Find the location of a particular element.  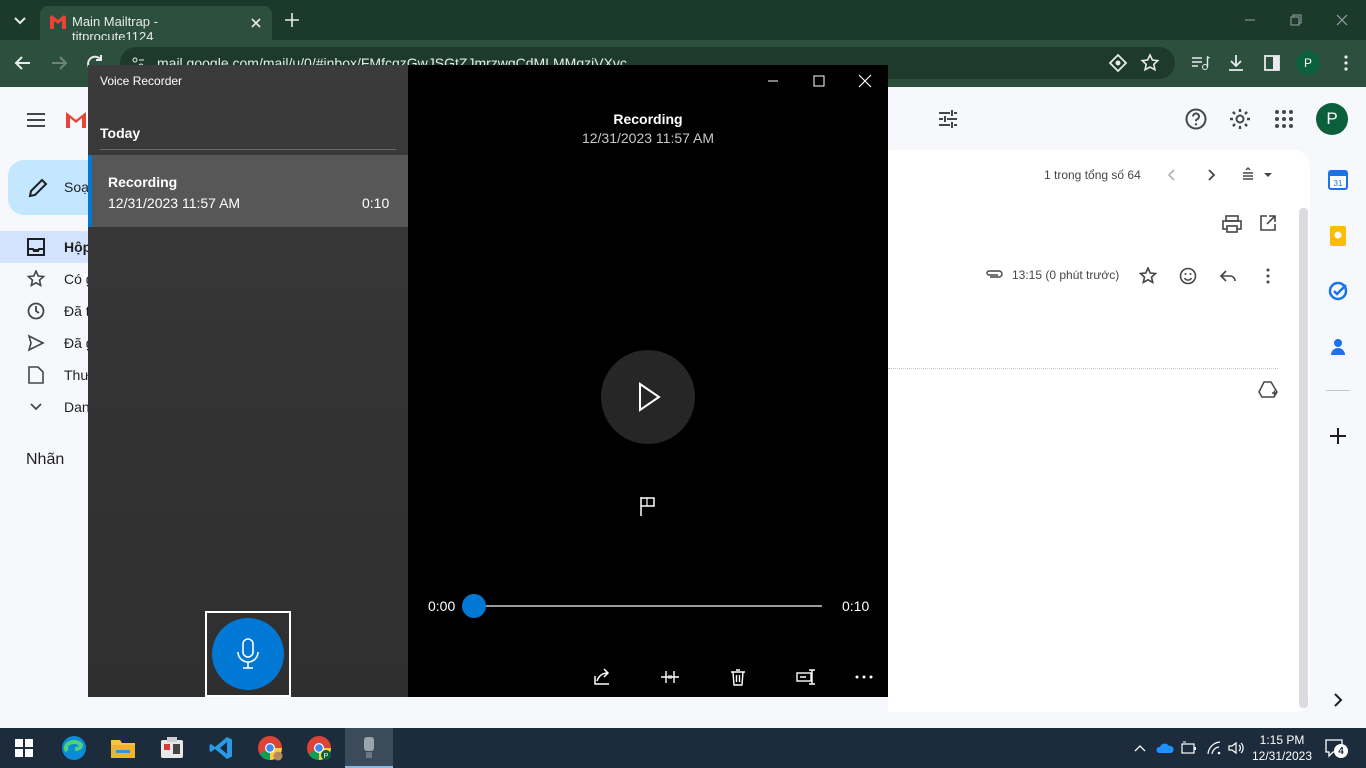

recording-list-item: Recording 12/31/2023 11:57 AM 0:10 is located at coordinates (248, 191).